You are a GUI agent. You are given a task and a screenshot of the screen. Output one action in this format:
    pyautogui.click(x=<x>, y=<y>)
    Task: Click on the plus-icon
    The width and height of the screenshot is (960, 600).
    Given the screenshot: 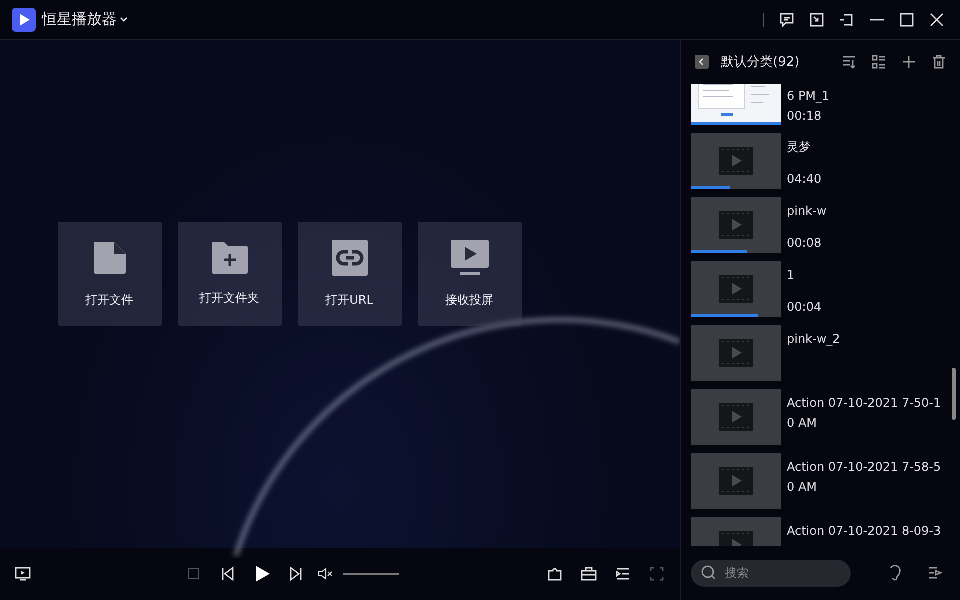 What is the action you would take?
    pyautogui.click(x=909, y=62)
    